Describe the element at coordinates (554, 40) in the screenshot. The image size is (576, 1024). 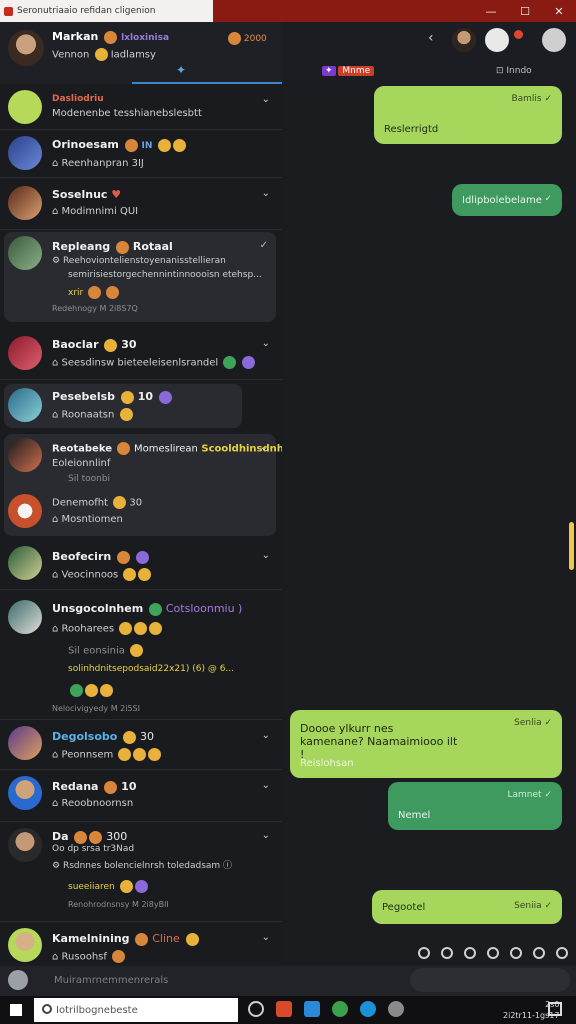
I see `user-profile-icon` at that location.